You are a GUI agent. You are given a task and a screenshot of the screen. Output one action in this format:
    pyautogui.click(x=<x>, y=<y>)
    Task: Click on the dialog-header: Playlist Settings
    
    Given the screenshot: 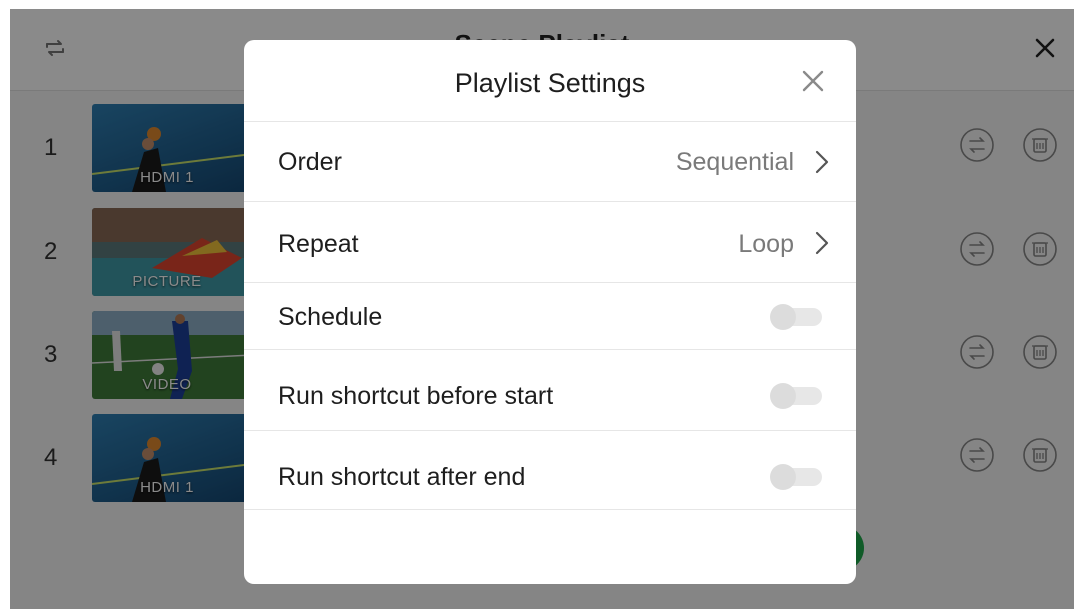 What is the action you would take?
    pyautogui.click(x=550, y=81)
    